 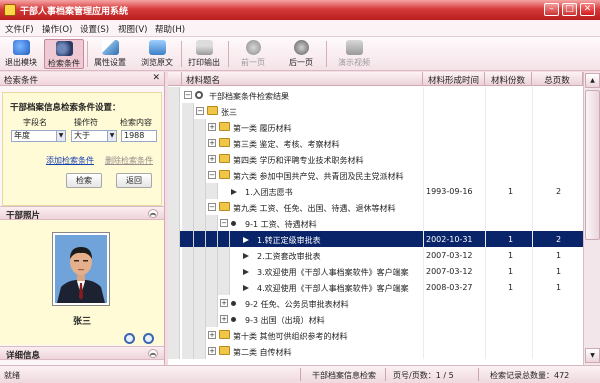 What do you see at coordinates (375, 351) in the screenshot?
I see `table-row: + 第二类 自传材料` at bounding box center [375, 351].